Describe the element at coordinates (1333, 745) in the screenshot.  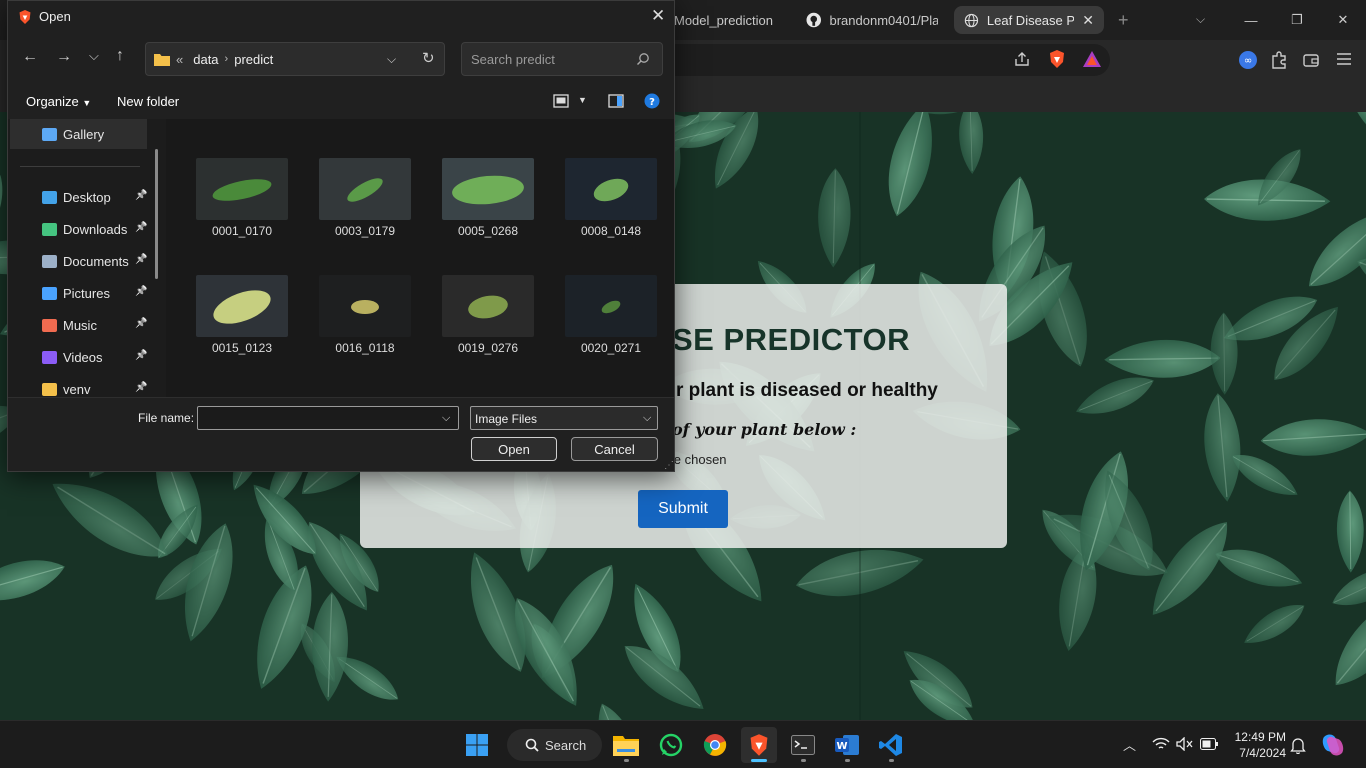
I see `copilot-icon` at that location.